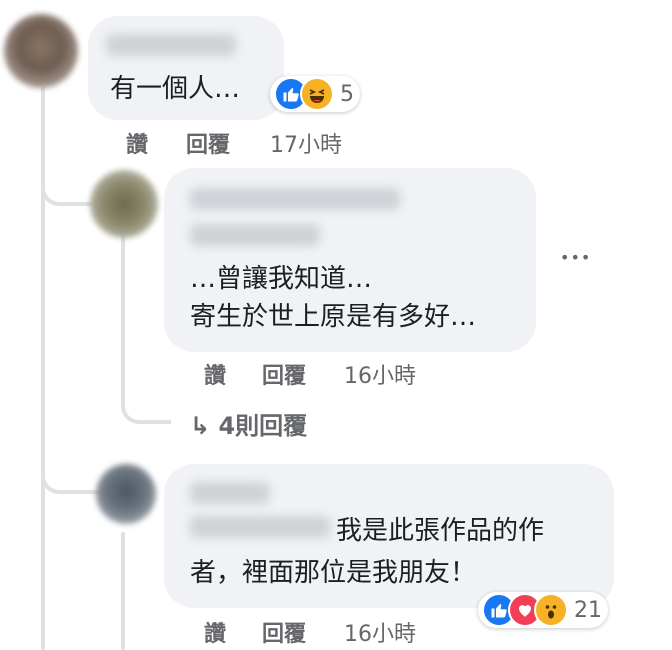 Image resolution: width=672 pixels, height=650 pixels. What do you see at coordinates (333, 573) in the screenshot?
I see `comment-text-line-2: 者，裡面那位是我朋友！` at bounding box center [333, 573].